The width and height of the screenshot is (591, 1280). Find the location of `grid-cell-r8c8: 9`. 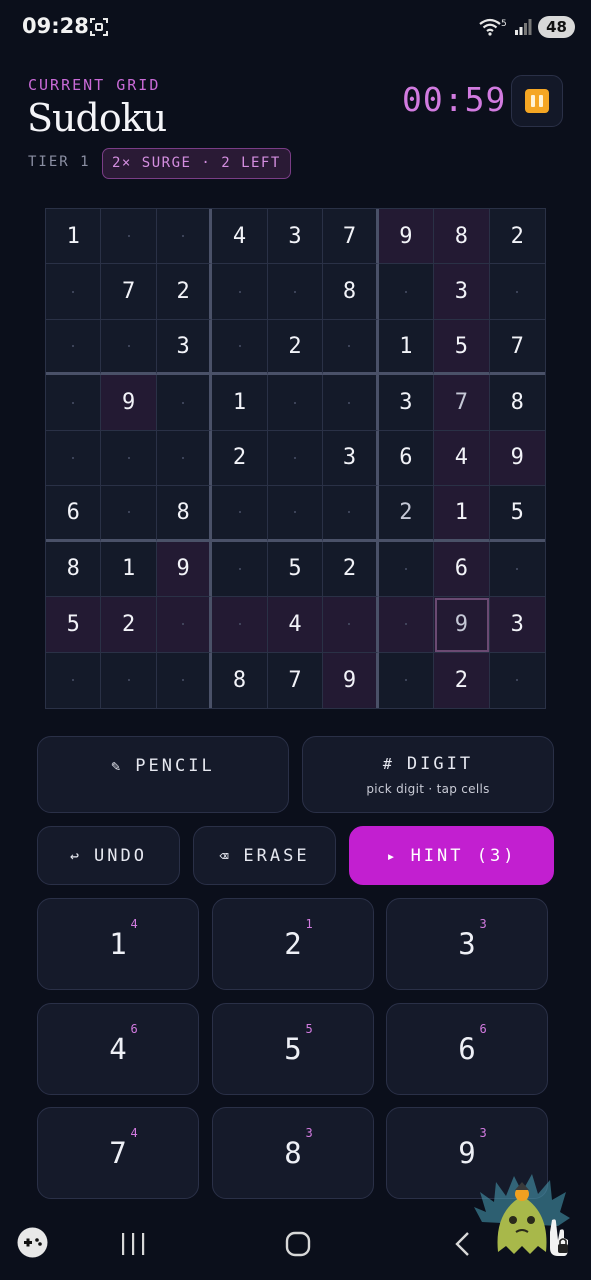

grid-cell-r8c8: 9 is located at coordinates (462, 625).